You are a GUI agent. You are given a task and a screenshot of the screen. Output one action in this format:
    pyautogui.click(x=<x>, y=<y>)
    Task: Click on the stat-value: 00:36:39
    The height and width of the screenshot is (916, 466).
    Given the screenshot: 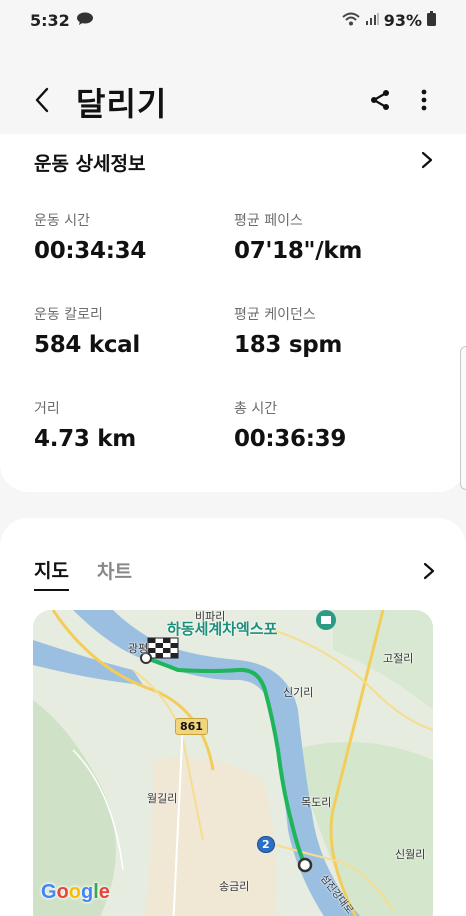 What is the action you would take?
    pyautogui.click(x=290, y=439)
    